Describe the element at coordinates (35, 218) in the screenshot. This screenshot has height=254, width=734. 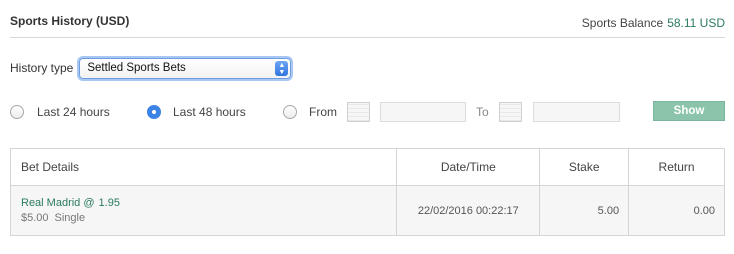
I see `bet-stake-amount: $5.00` at that location.